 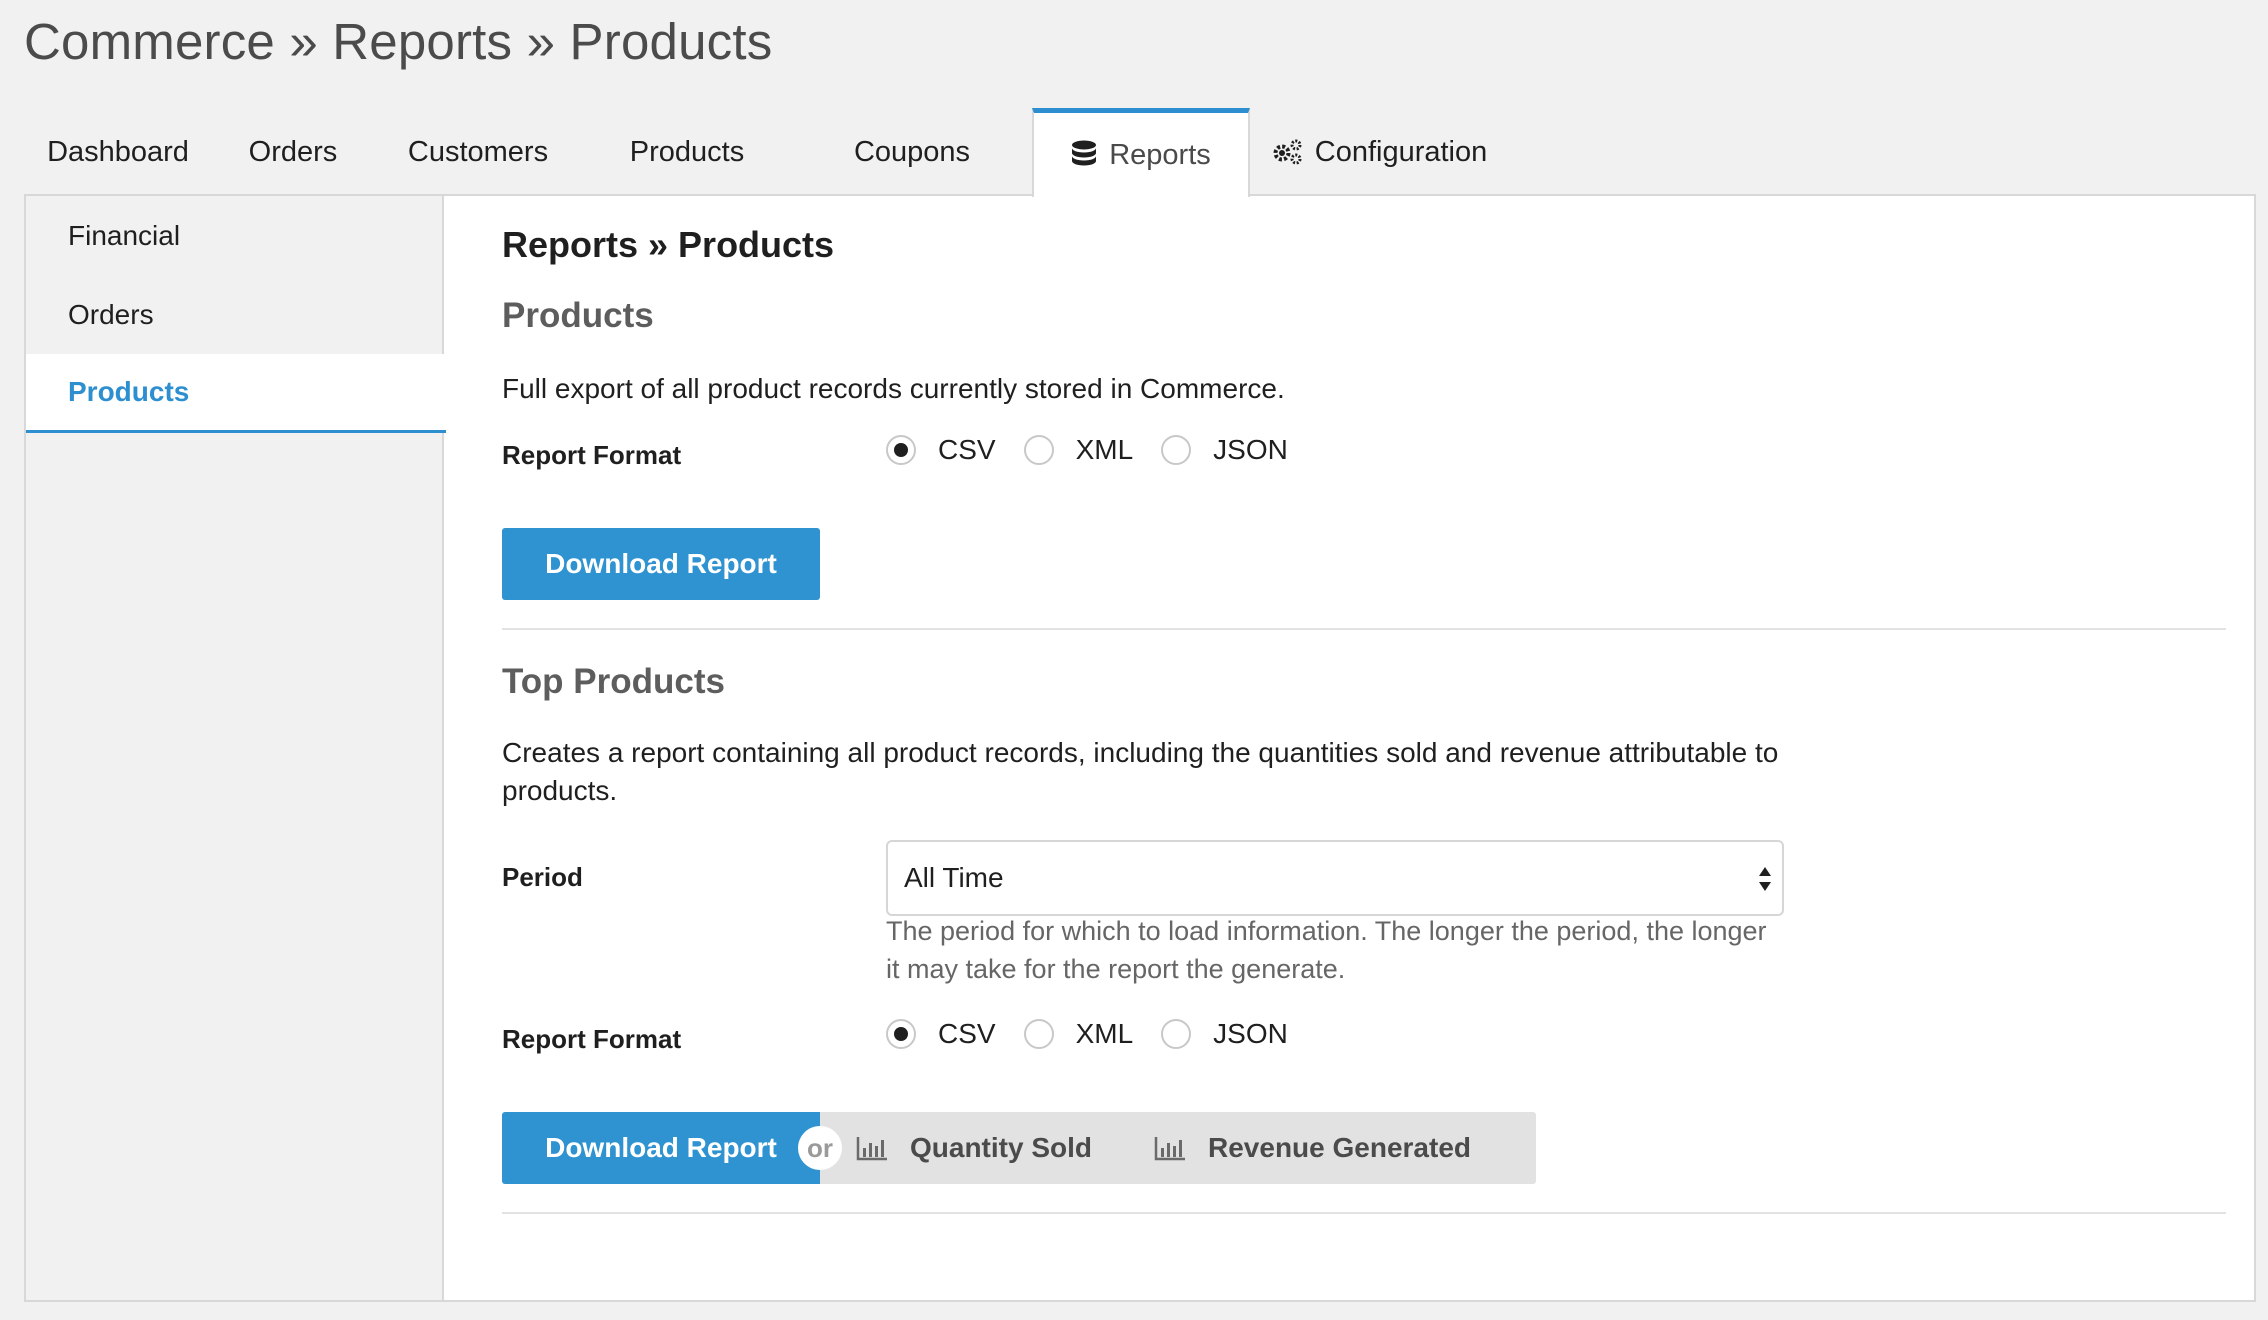 What do you see at coordinates (1765, 882) in the screenshot?
I see `select-arrows-icon` at bounding box center [1765, 882].